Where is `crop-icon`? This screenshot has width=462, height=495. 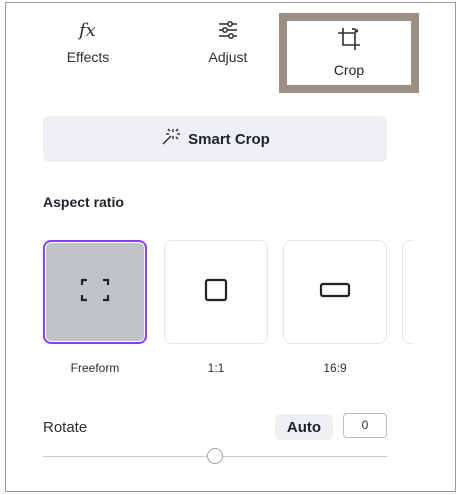 crop-icon is located at coordinates (349, 40).